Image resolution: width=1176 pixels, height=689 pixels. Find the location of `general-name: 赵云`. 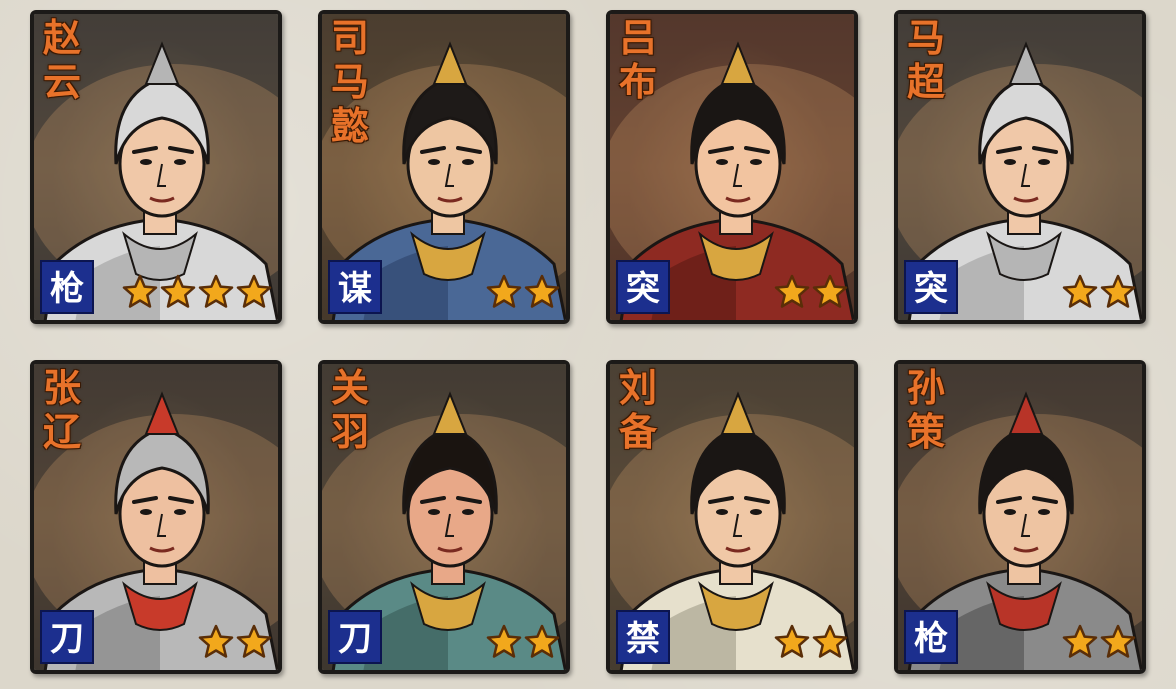

general-name: 赵云 is located at coordinates (61, 59).